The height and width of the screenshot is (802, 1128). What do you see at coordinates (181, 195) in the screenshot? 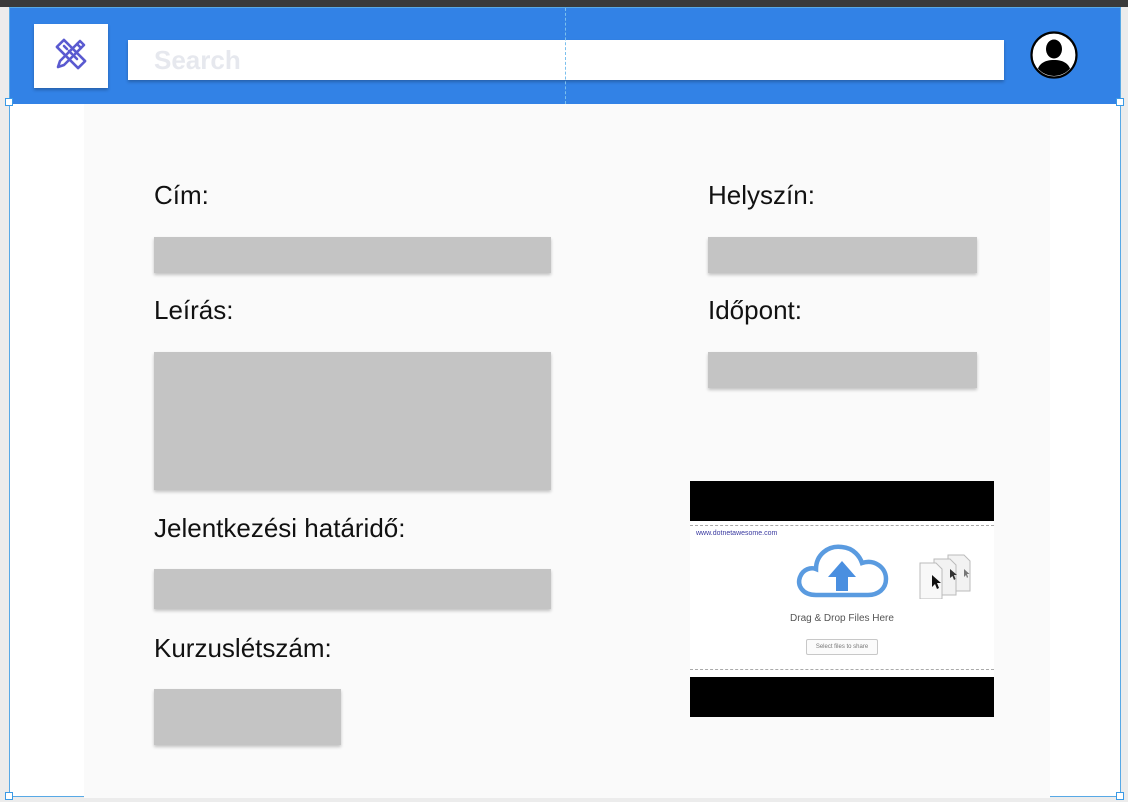
I see `title-label: Cím:` at bounding box center [181, 195].